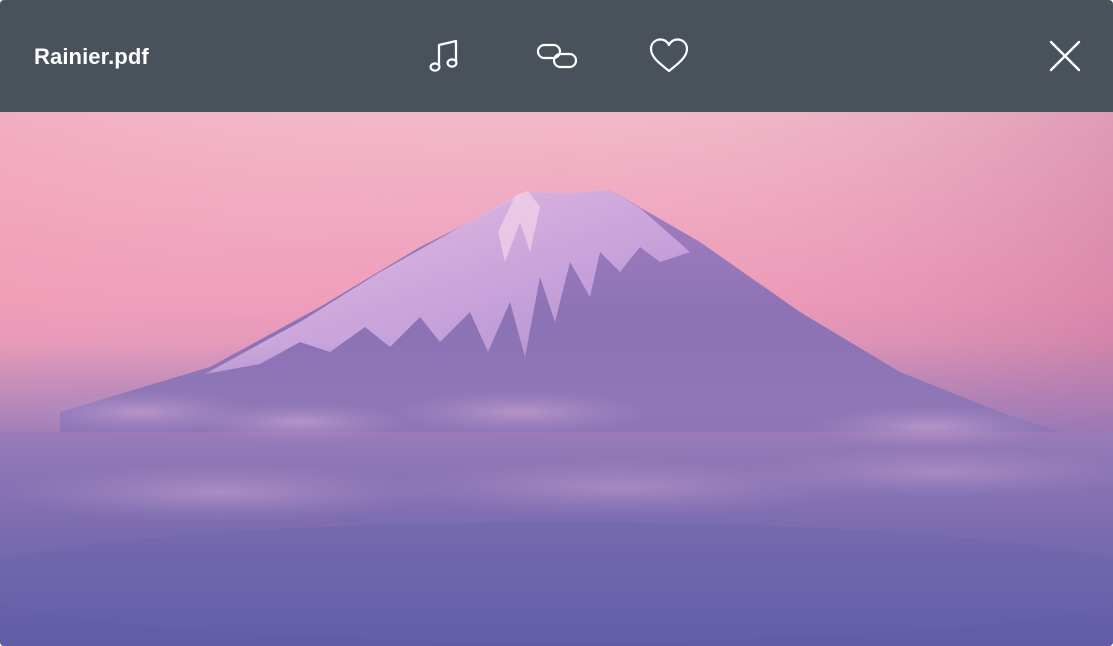 Image resolution: width=1113 pixels, height=646 pixels. What do you see at coordinates (91, 56) in the screenshot?
I see `file-name: Rainier.pdf` at bounding box center [91, 56].